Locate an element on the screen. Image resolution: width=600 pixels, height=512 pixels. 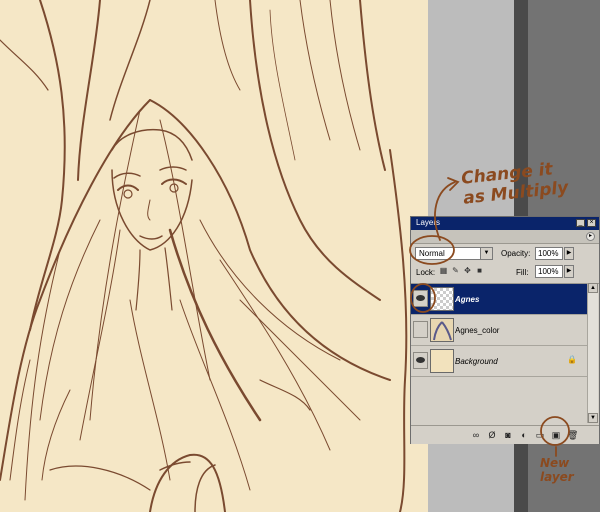
thumbnail-figure is located at coordinates (442, 331).